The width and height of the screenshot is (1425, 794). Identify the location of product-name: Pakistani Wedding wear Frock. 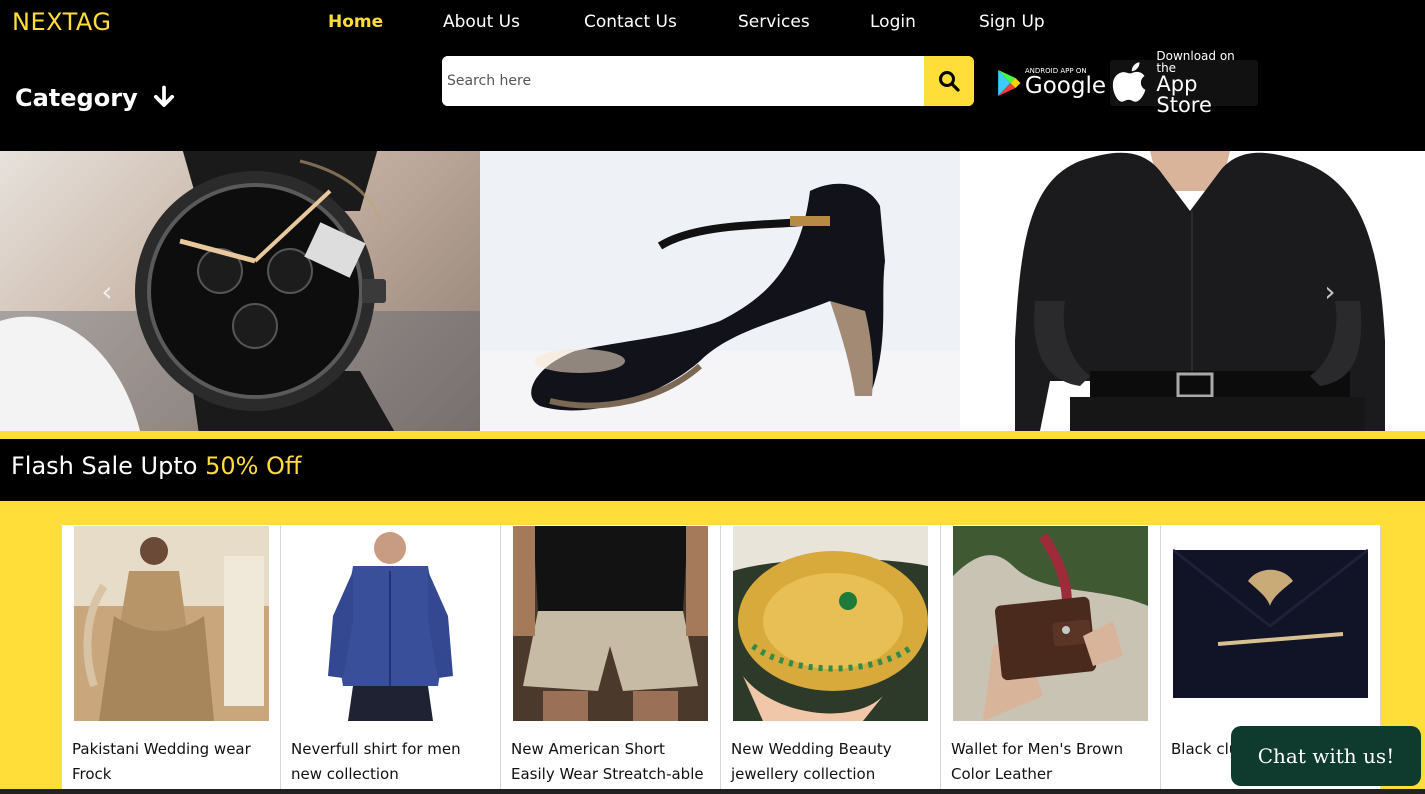
(172, 762).